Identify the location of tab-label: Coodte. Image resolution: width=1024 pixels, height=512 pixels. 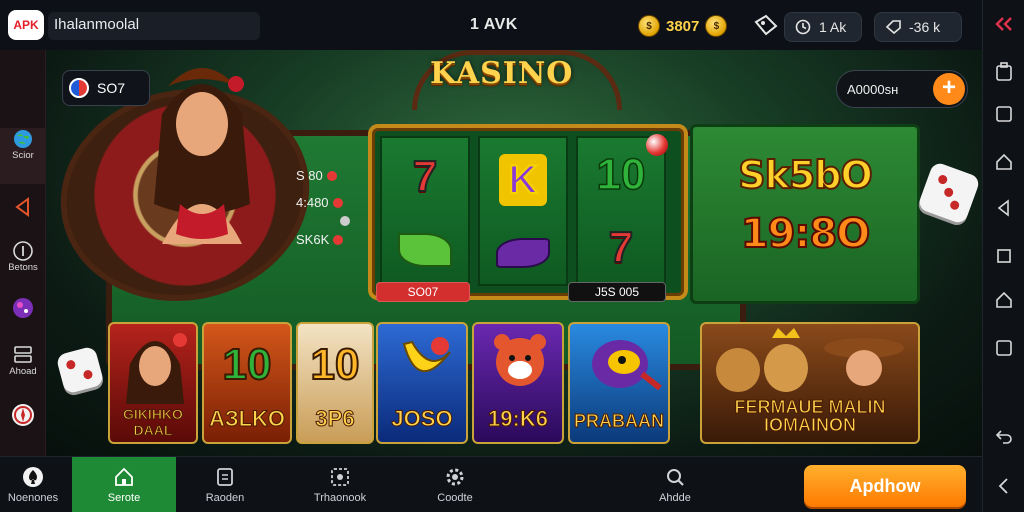
(455, 498).